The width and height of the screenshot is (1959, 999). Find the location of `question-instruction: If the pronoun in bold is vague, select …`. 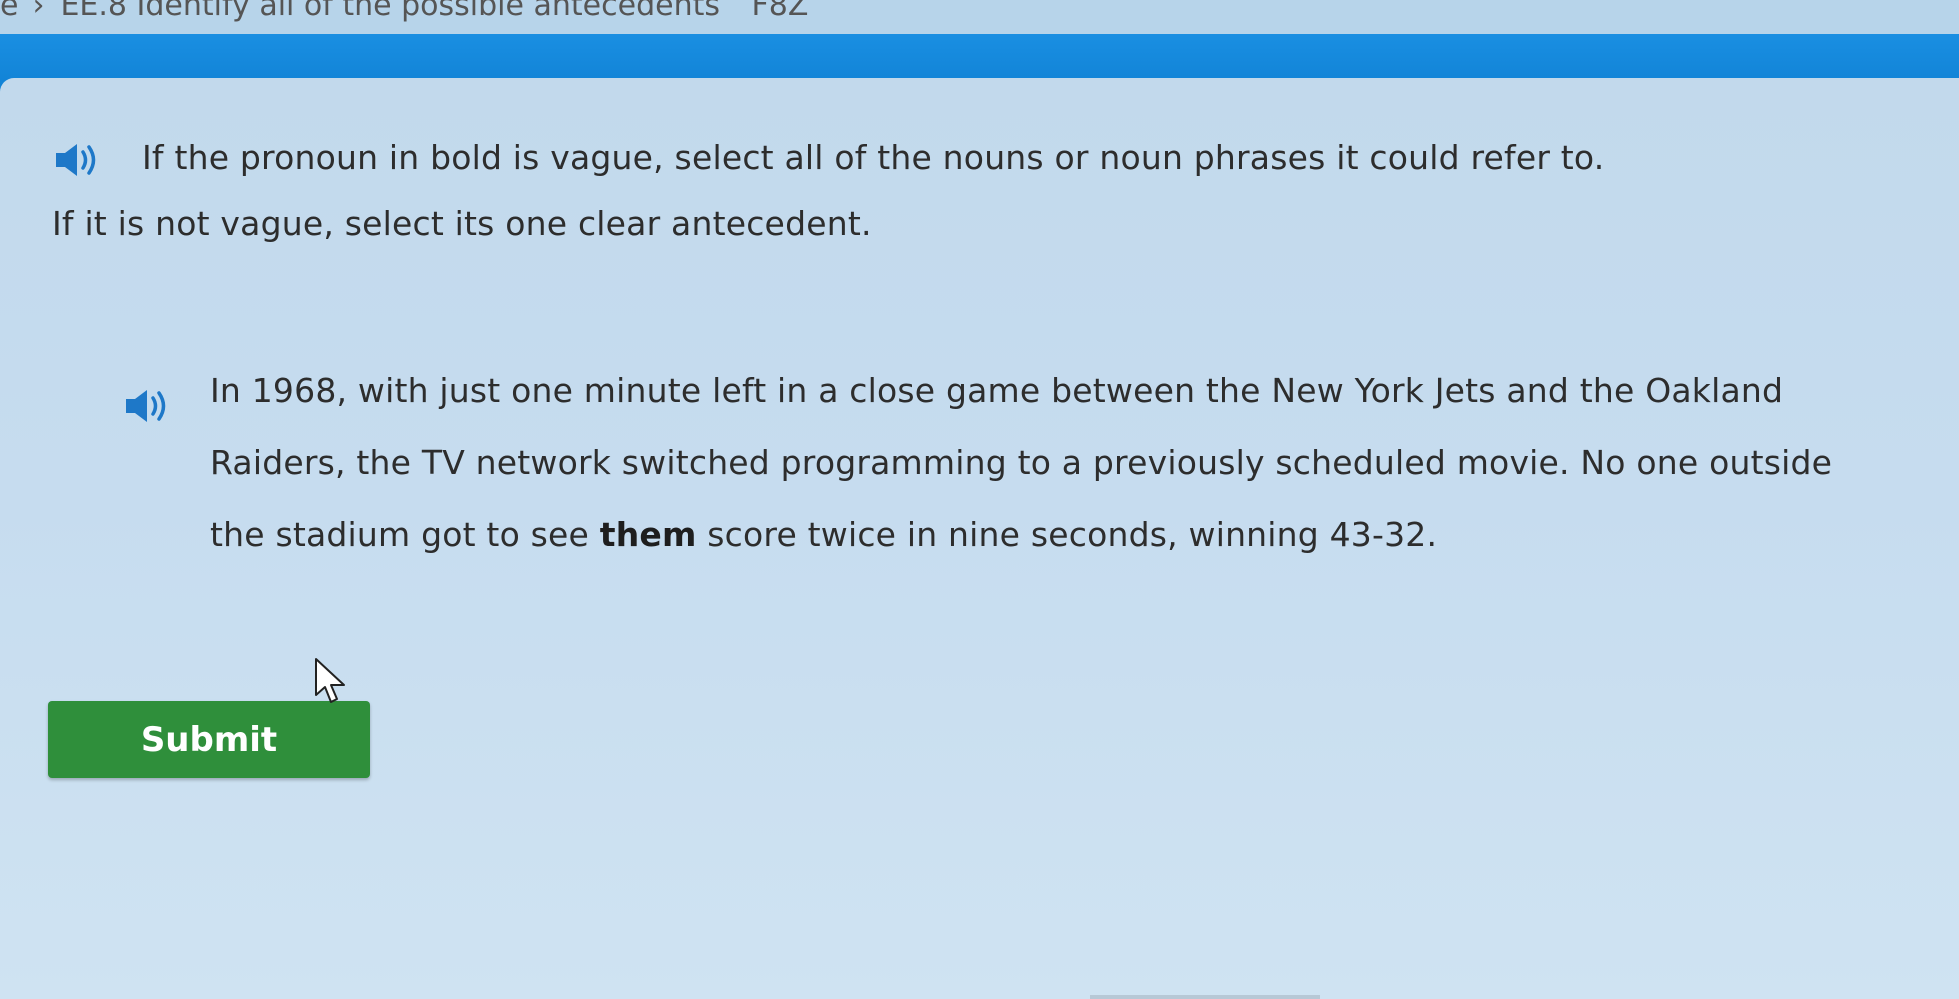

question-instruction: If the pronoun in bold is vague, select … is located at coordinates (952, 191).